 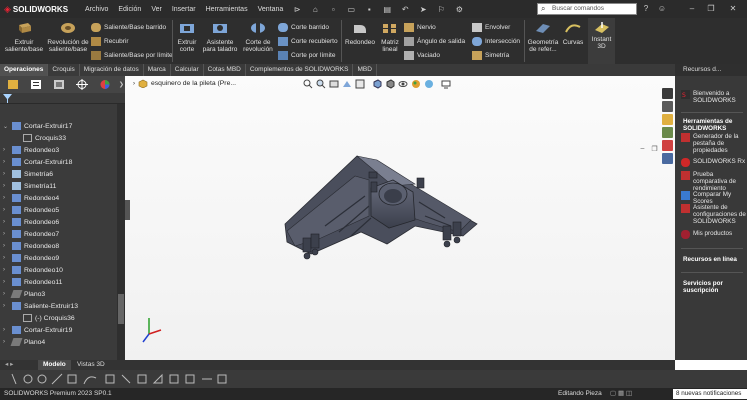 I want to click on configuration-manager-tab, so click(x=59, y=84).